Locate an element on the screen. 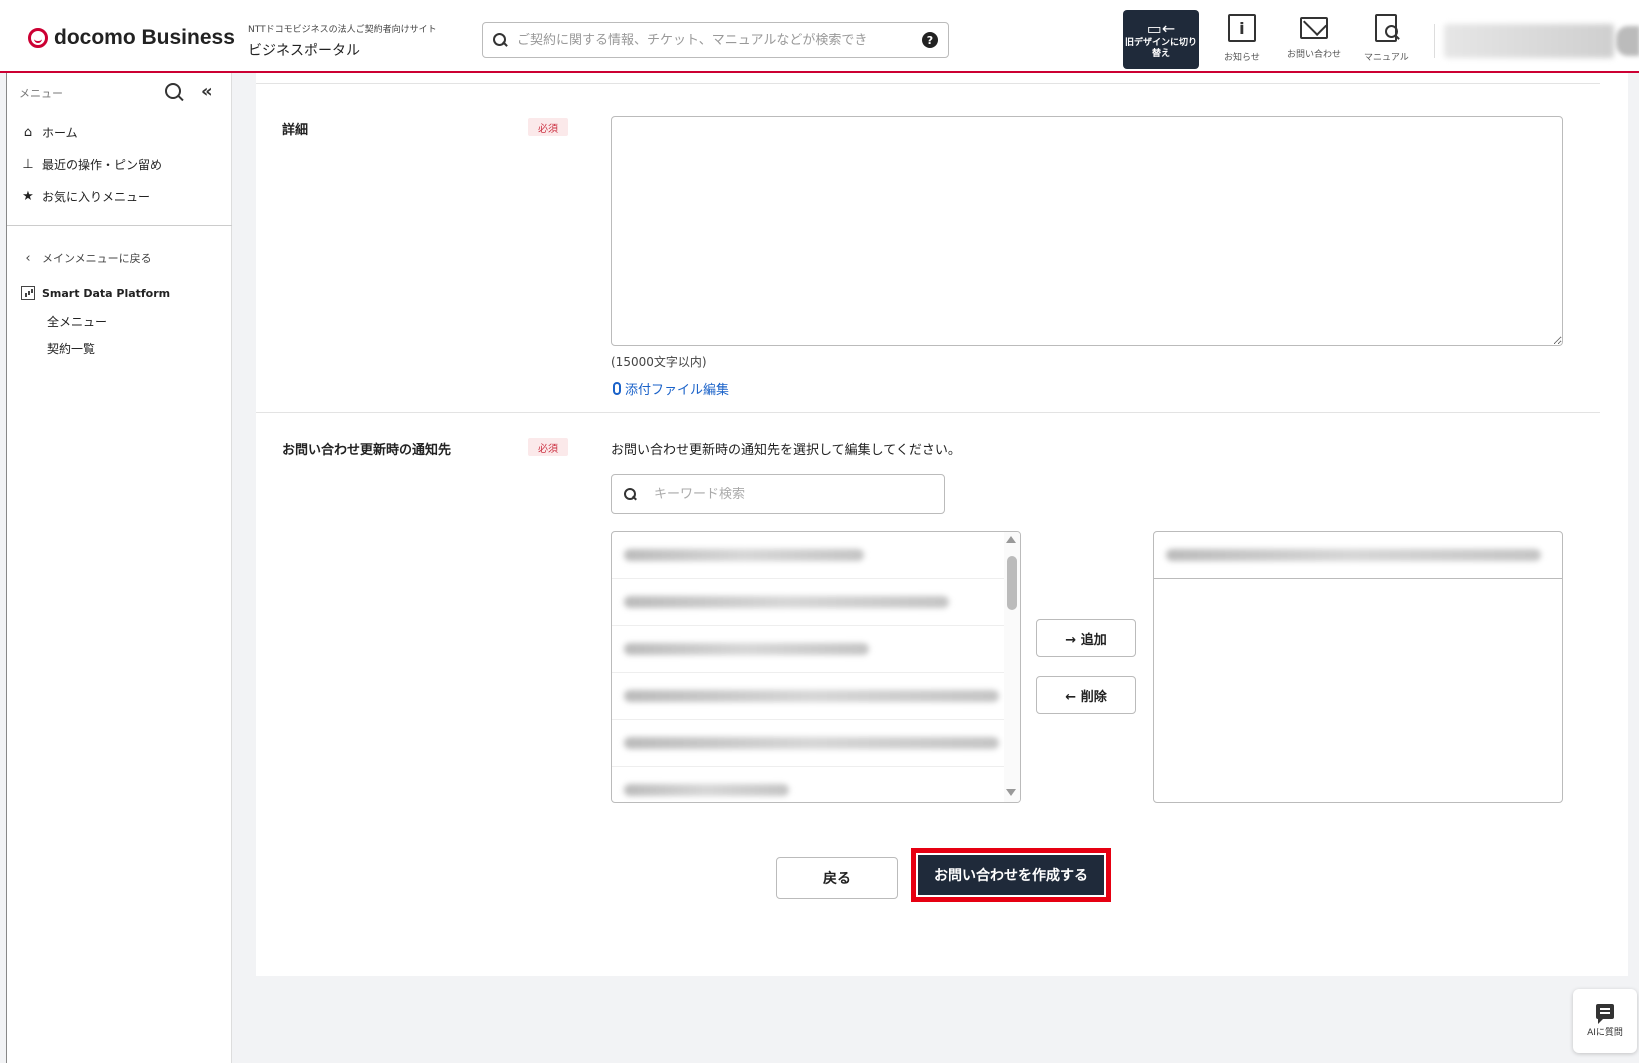 The image size is (1639, 1063). ai-question-label: AIに質問 is located at coordinates (1605, 1033).